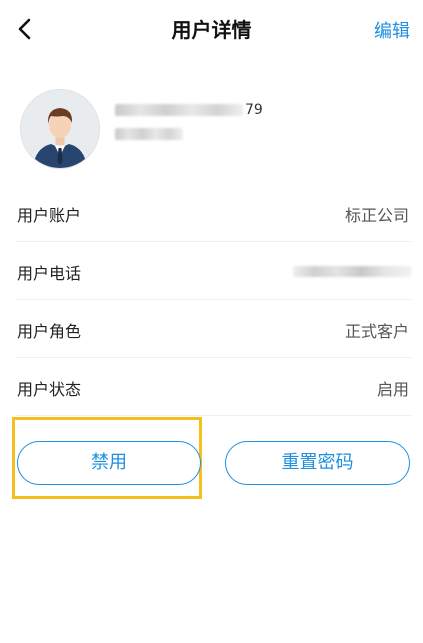 This screenshot has height=643, width=423. What do you see at coordinates (213, 213) in the screenshot?
I see `info-row-account: 用户账户 标正公司` at bounding box center [213, 213].